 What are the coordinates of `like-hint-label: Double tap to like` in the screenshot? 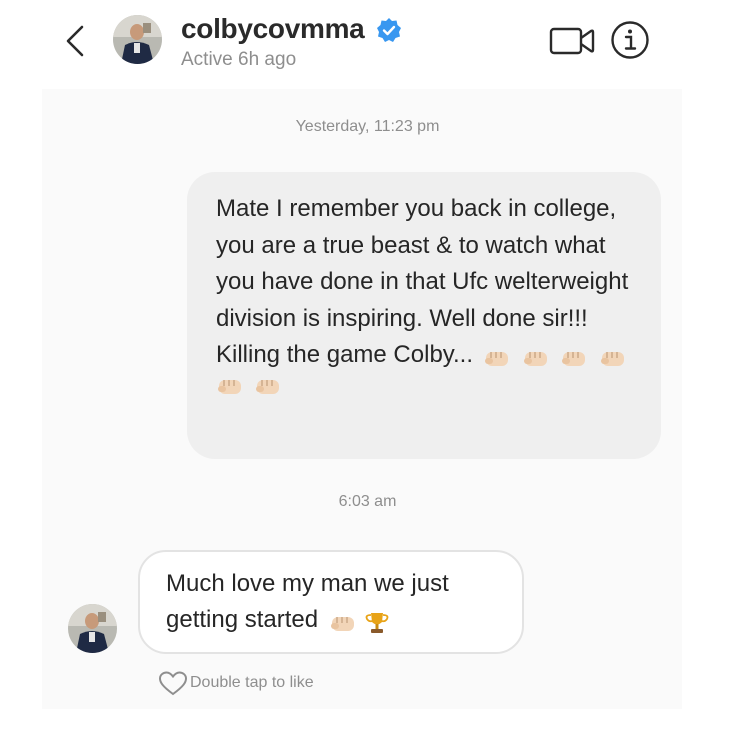 It's located at (252, 682).